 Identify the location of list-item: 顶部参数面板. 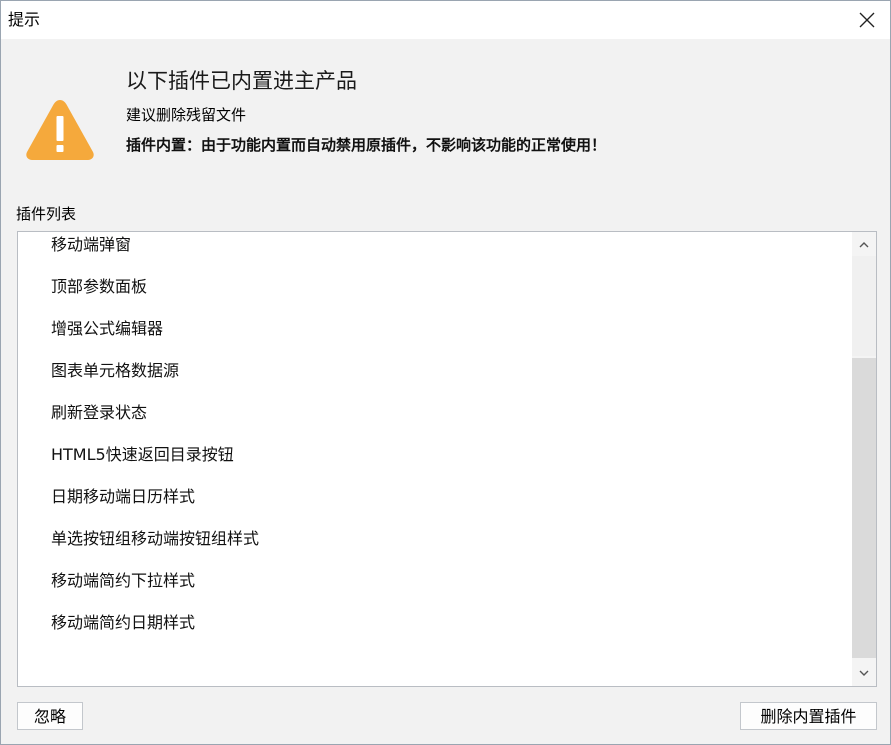
(434, 287).